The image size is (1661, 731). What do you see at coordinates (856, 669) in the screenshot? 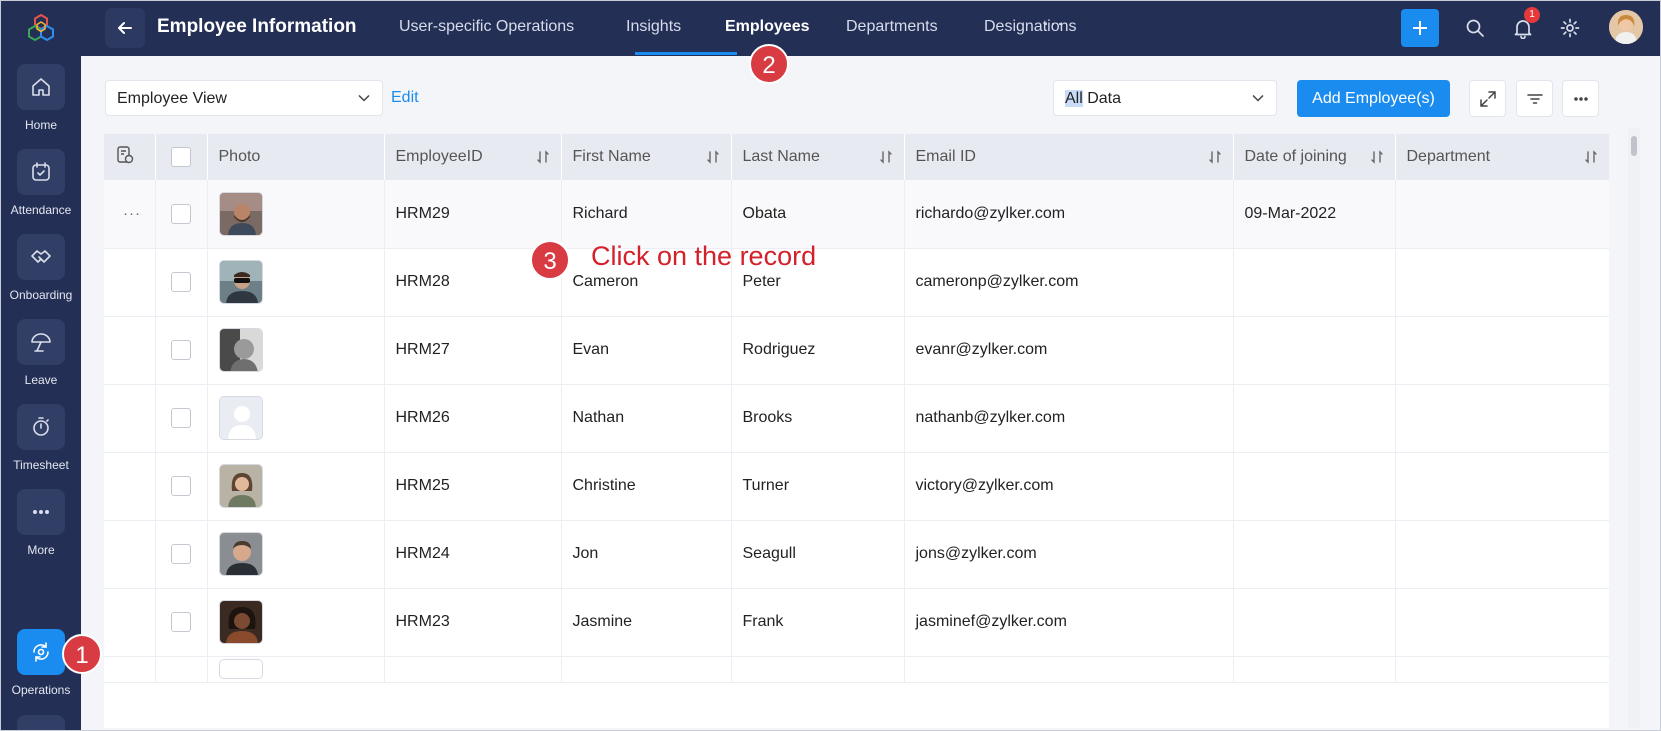
I see `table-row` at bounding box center [856, 669].